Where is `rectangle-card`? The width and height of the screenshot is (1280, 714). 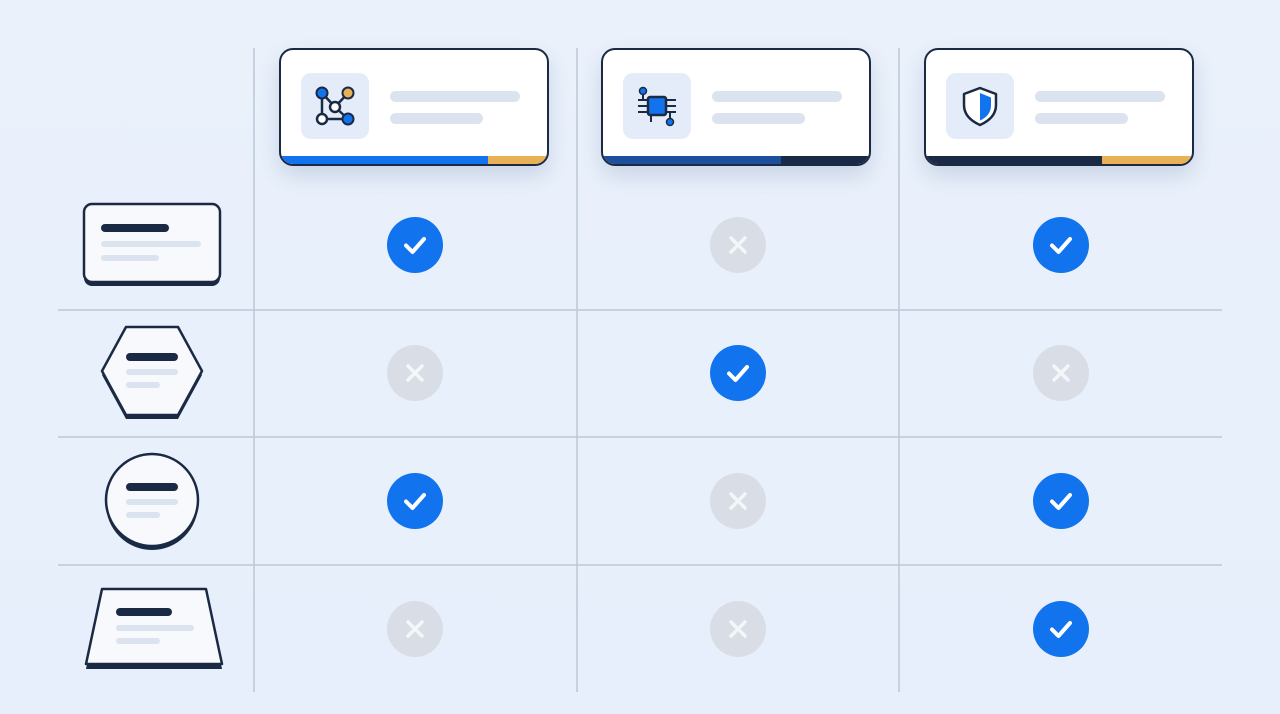
rectangle-card is located at coordinates (153, 246).